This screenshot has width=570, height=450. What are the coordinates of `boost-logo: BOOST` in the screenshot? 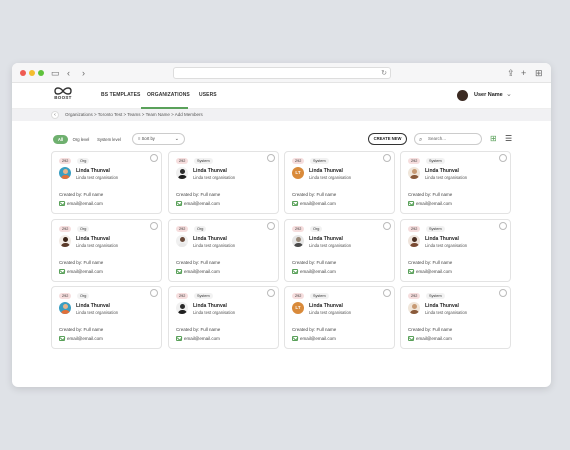 It's located at (63, 93).